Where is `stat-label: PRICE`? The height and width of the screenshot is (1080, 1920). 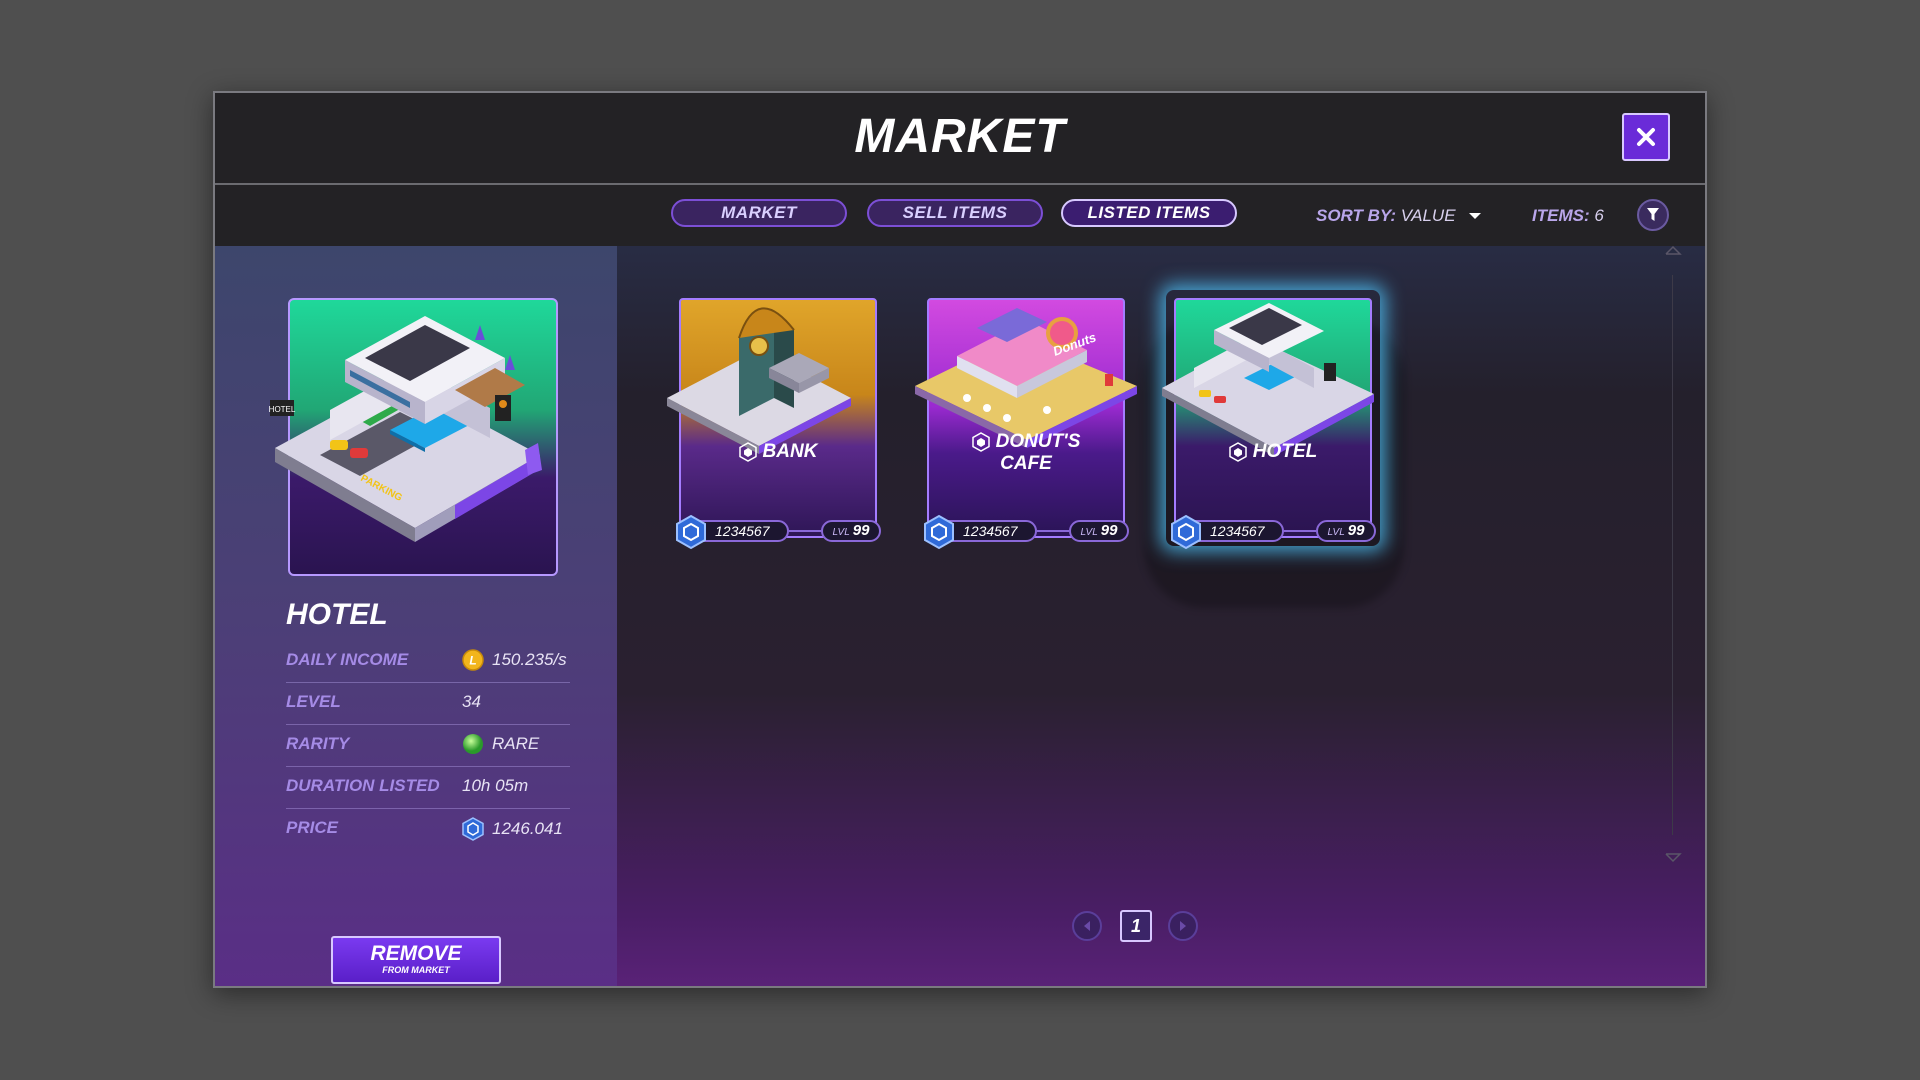 stat-label: PRICE is located at coordinates (312, 827).